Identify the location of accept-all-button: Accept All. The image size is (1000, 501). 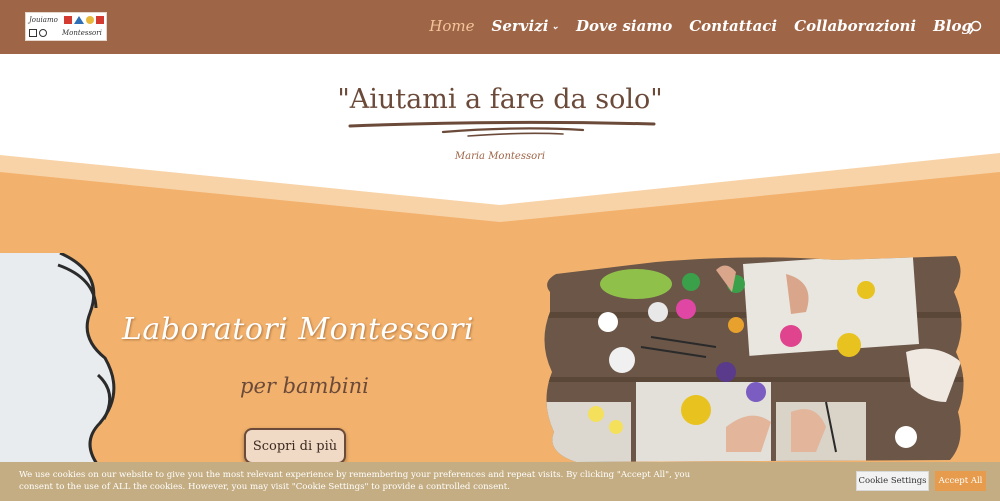
(960, 481).